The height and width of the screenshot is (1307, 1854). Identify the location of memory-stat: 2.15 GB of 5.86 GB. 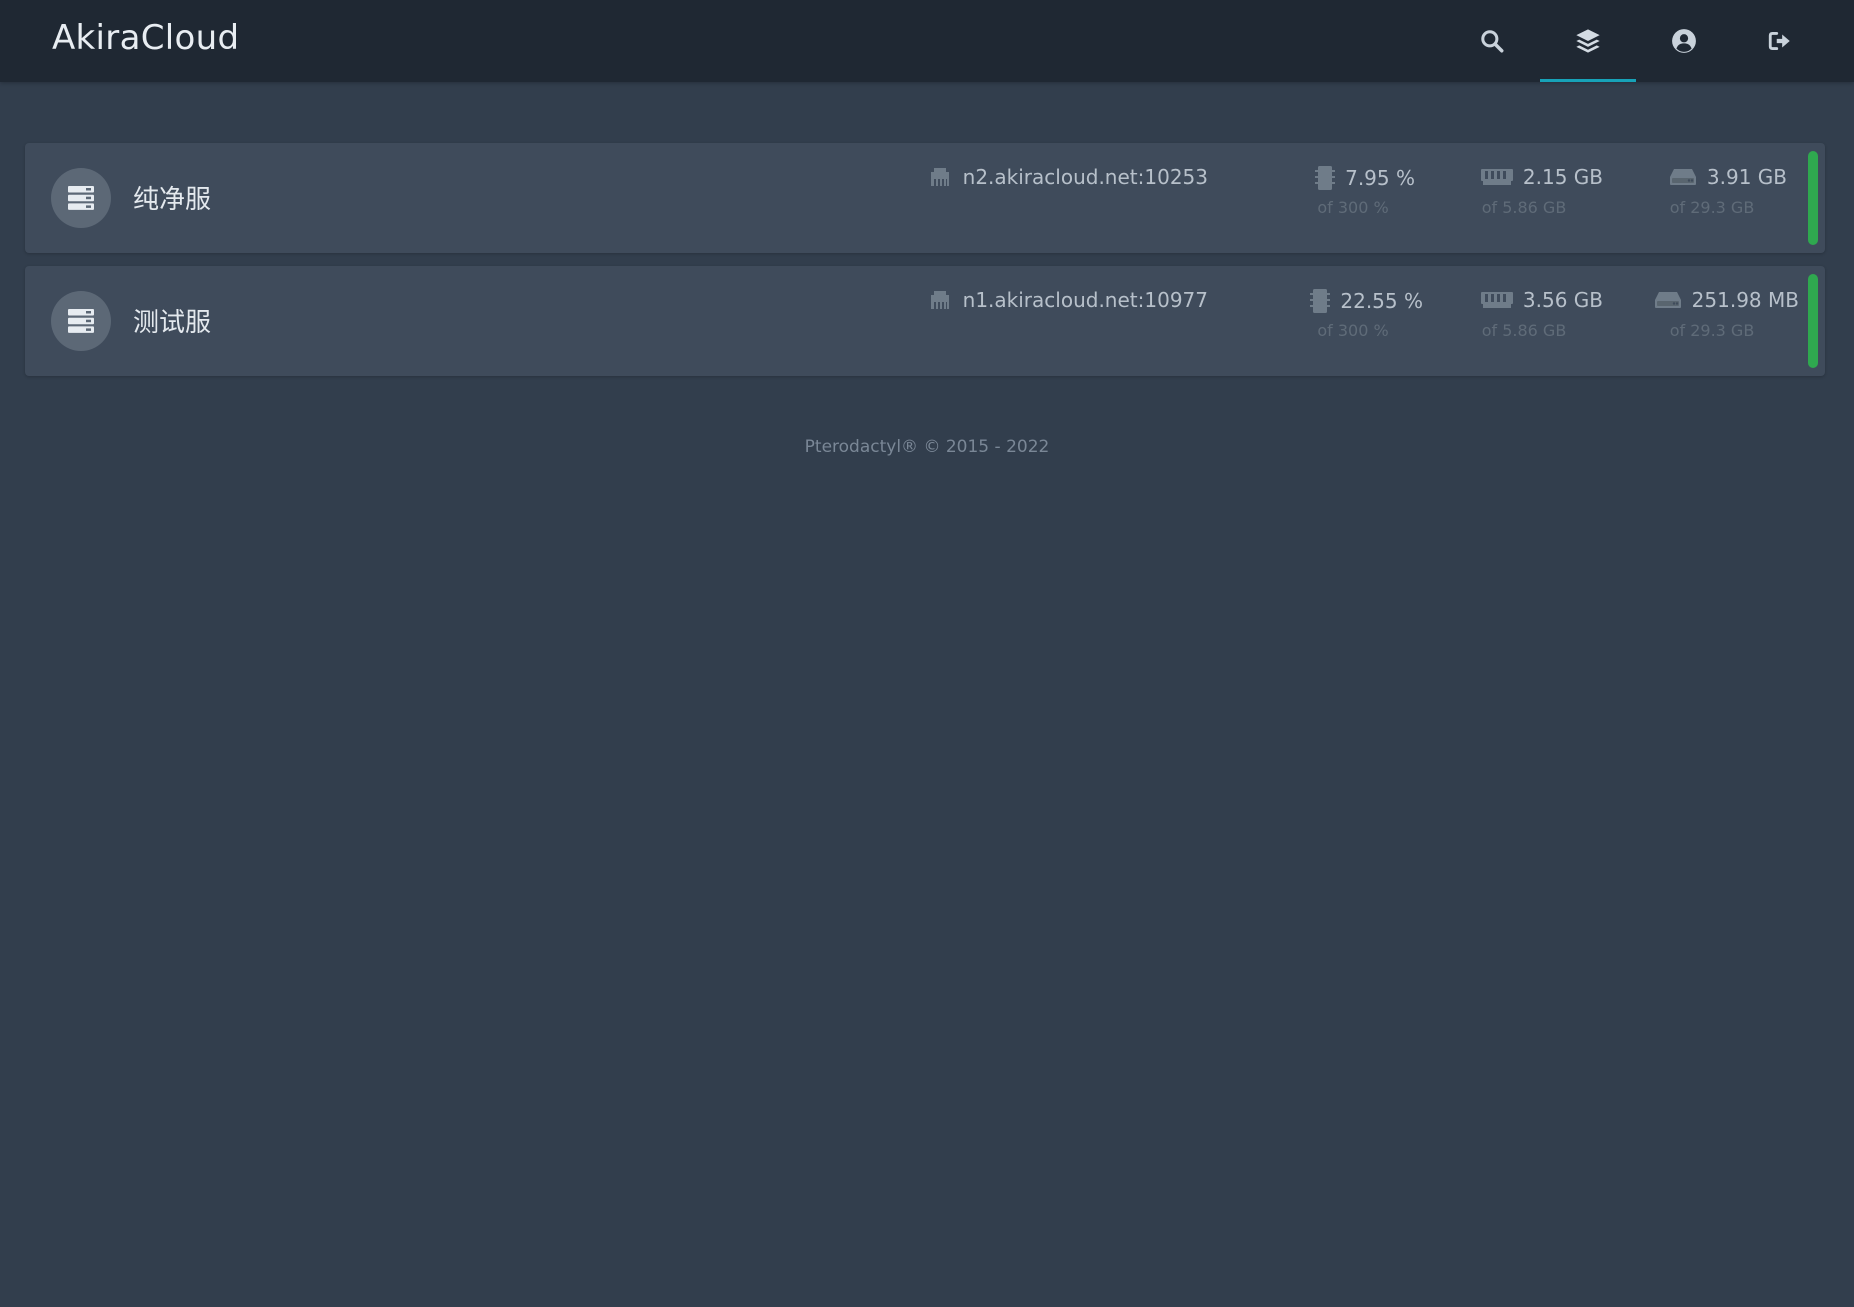
(1524, 200).